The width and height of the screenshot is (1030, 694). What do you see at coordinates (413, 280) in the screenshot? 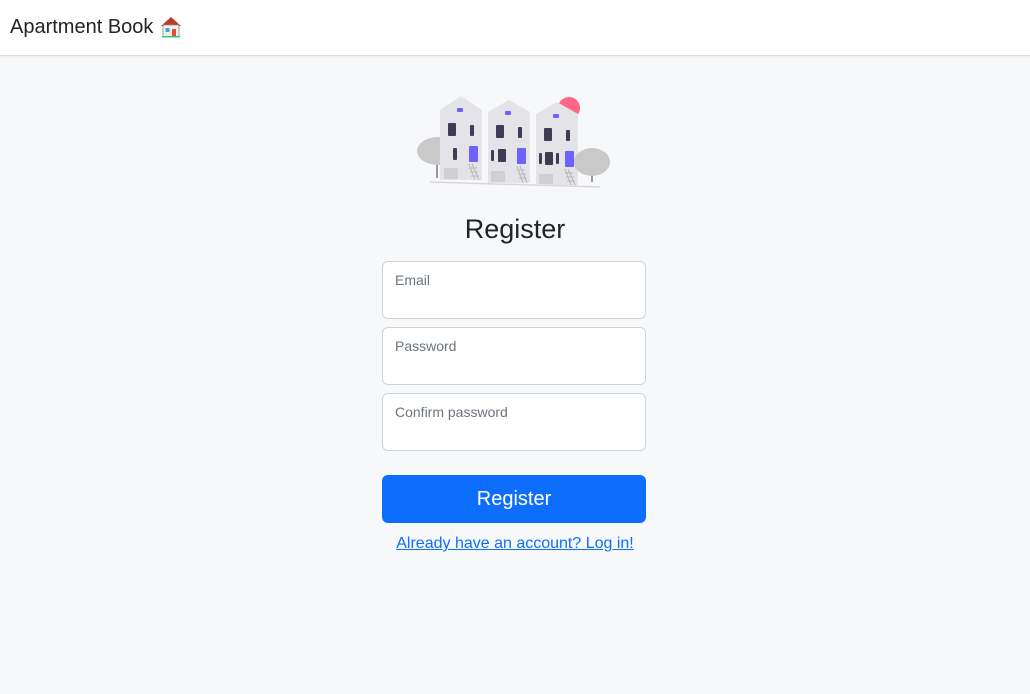
I see `email-label: Email` at bounding box center [413, 280].